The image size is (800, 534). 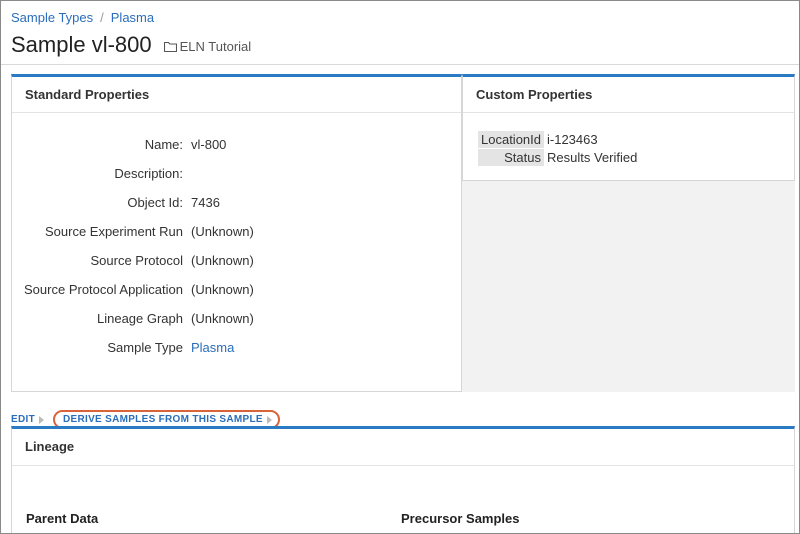 What do you see at coordinates (237, 348) in the screenshot?
I see `prop-row-sample-type: Sample Type Plasma` at bounding box center [237, 348].